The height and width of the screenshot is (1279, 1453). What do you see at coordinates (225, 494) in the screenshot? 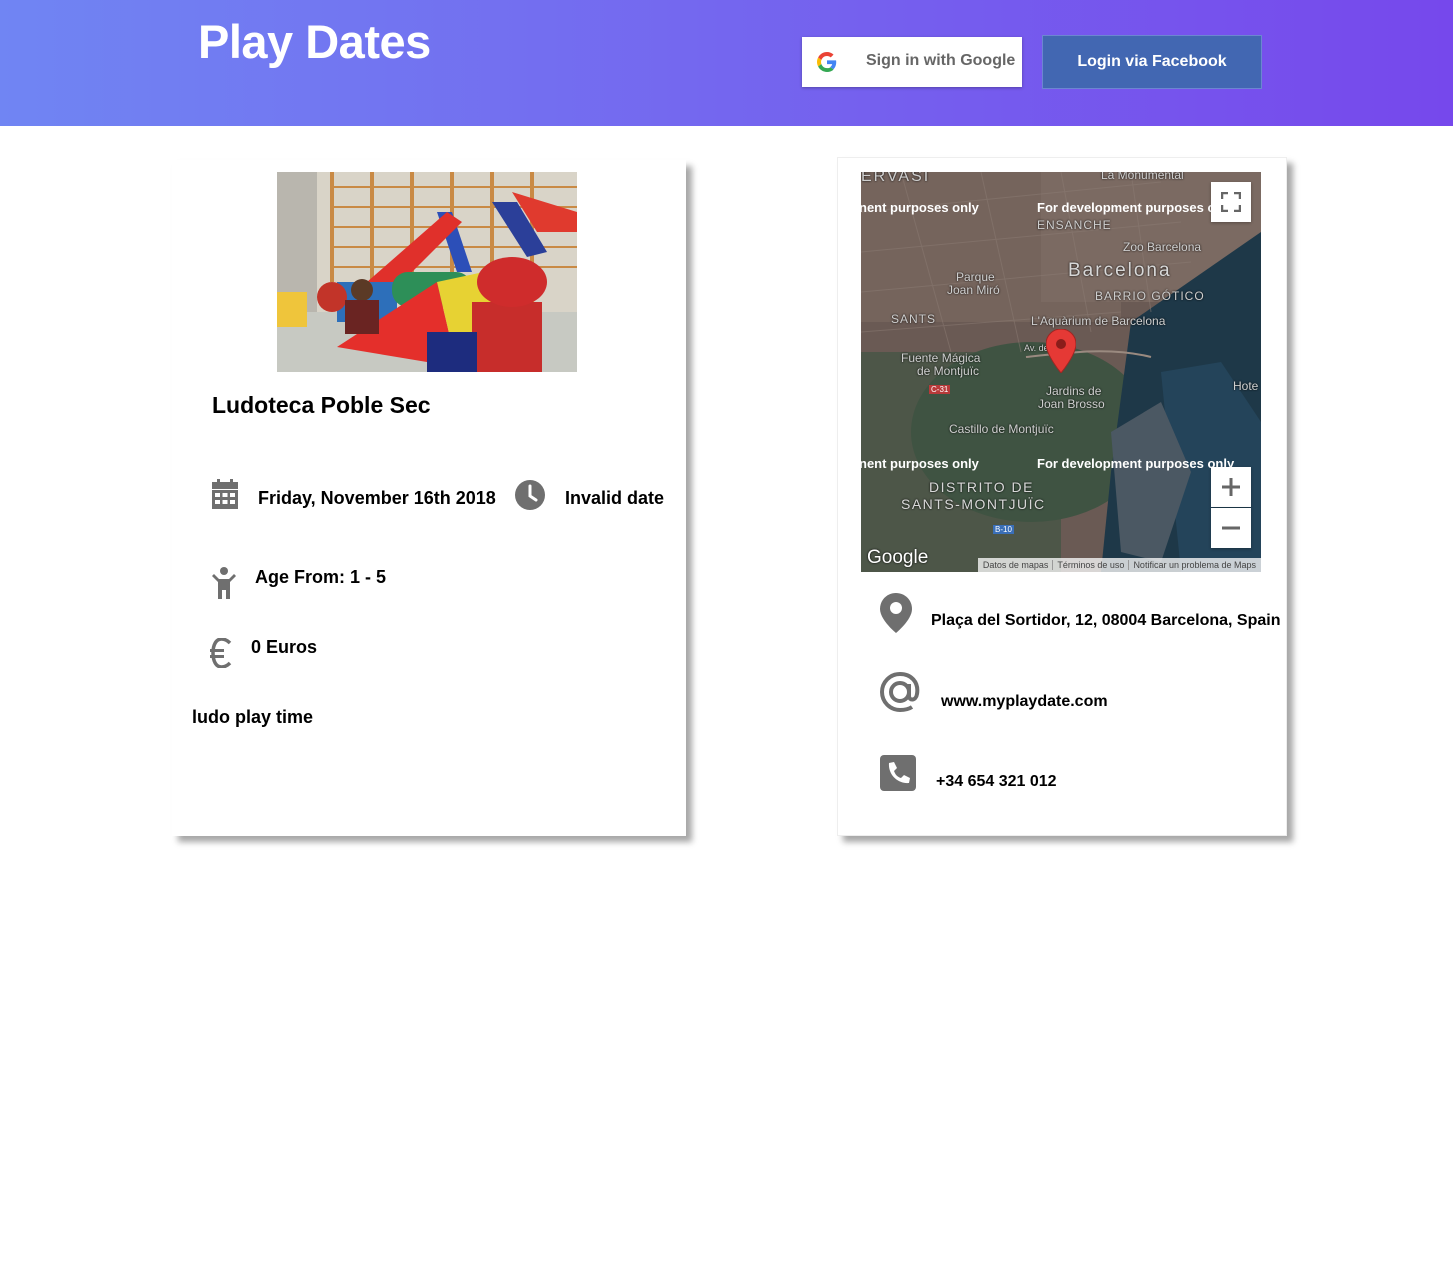
I see `calendar-icon` at bounding box center [225, 494].